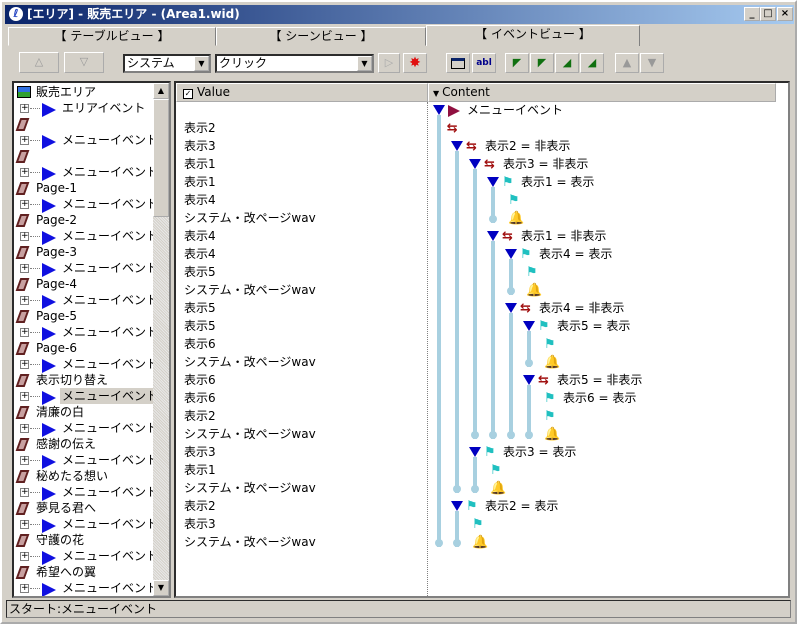 The height and width of the screenshot is (624, 797). Describe the element at coordinates (84, 92) in the screenshot. I see `tree-item-area: 販売エリア` at that location.